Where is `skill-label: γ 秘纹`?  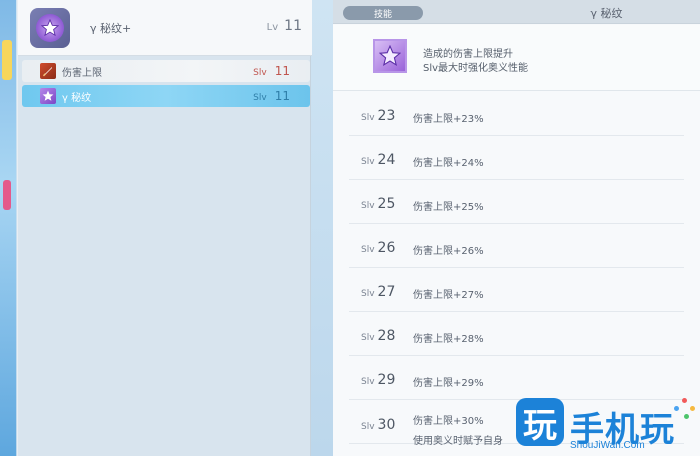 skill-label: γ 秘纹 is located at coordinates (77, 98).